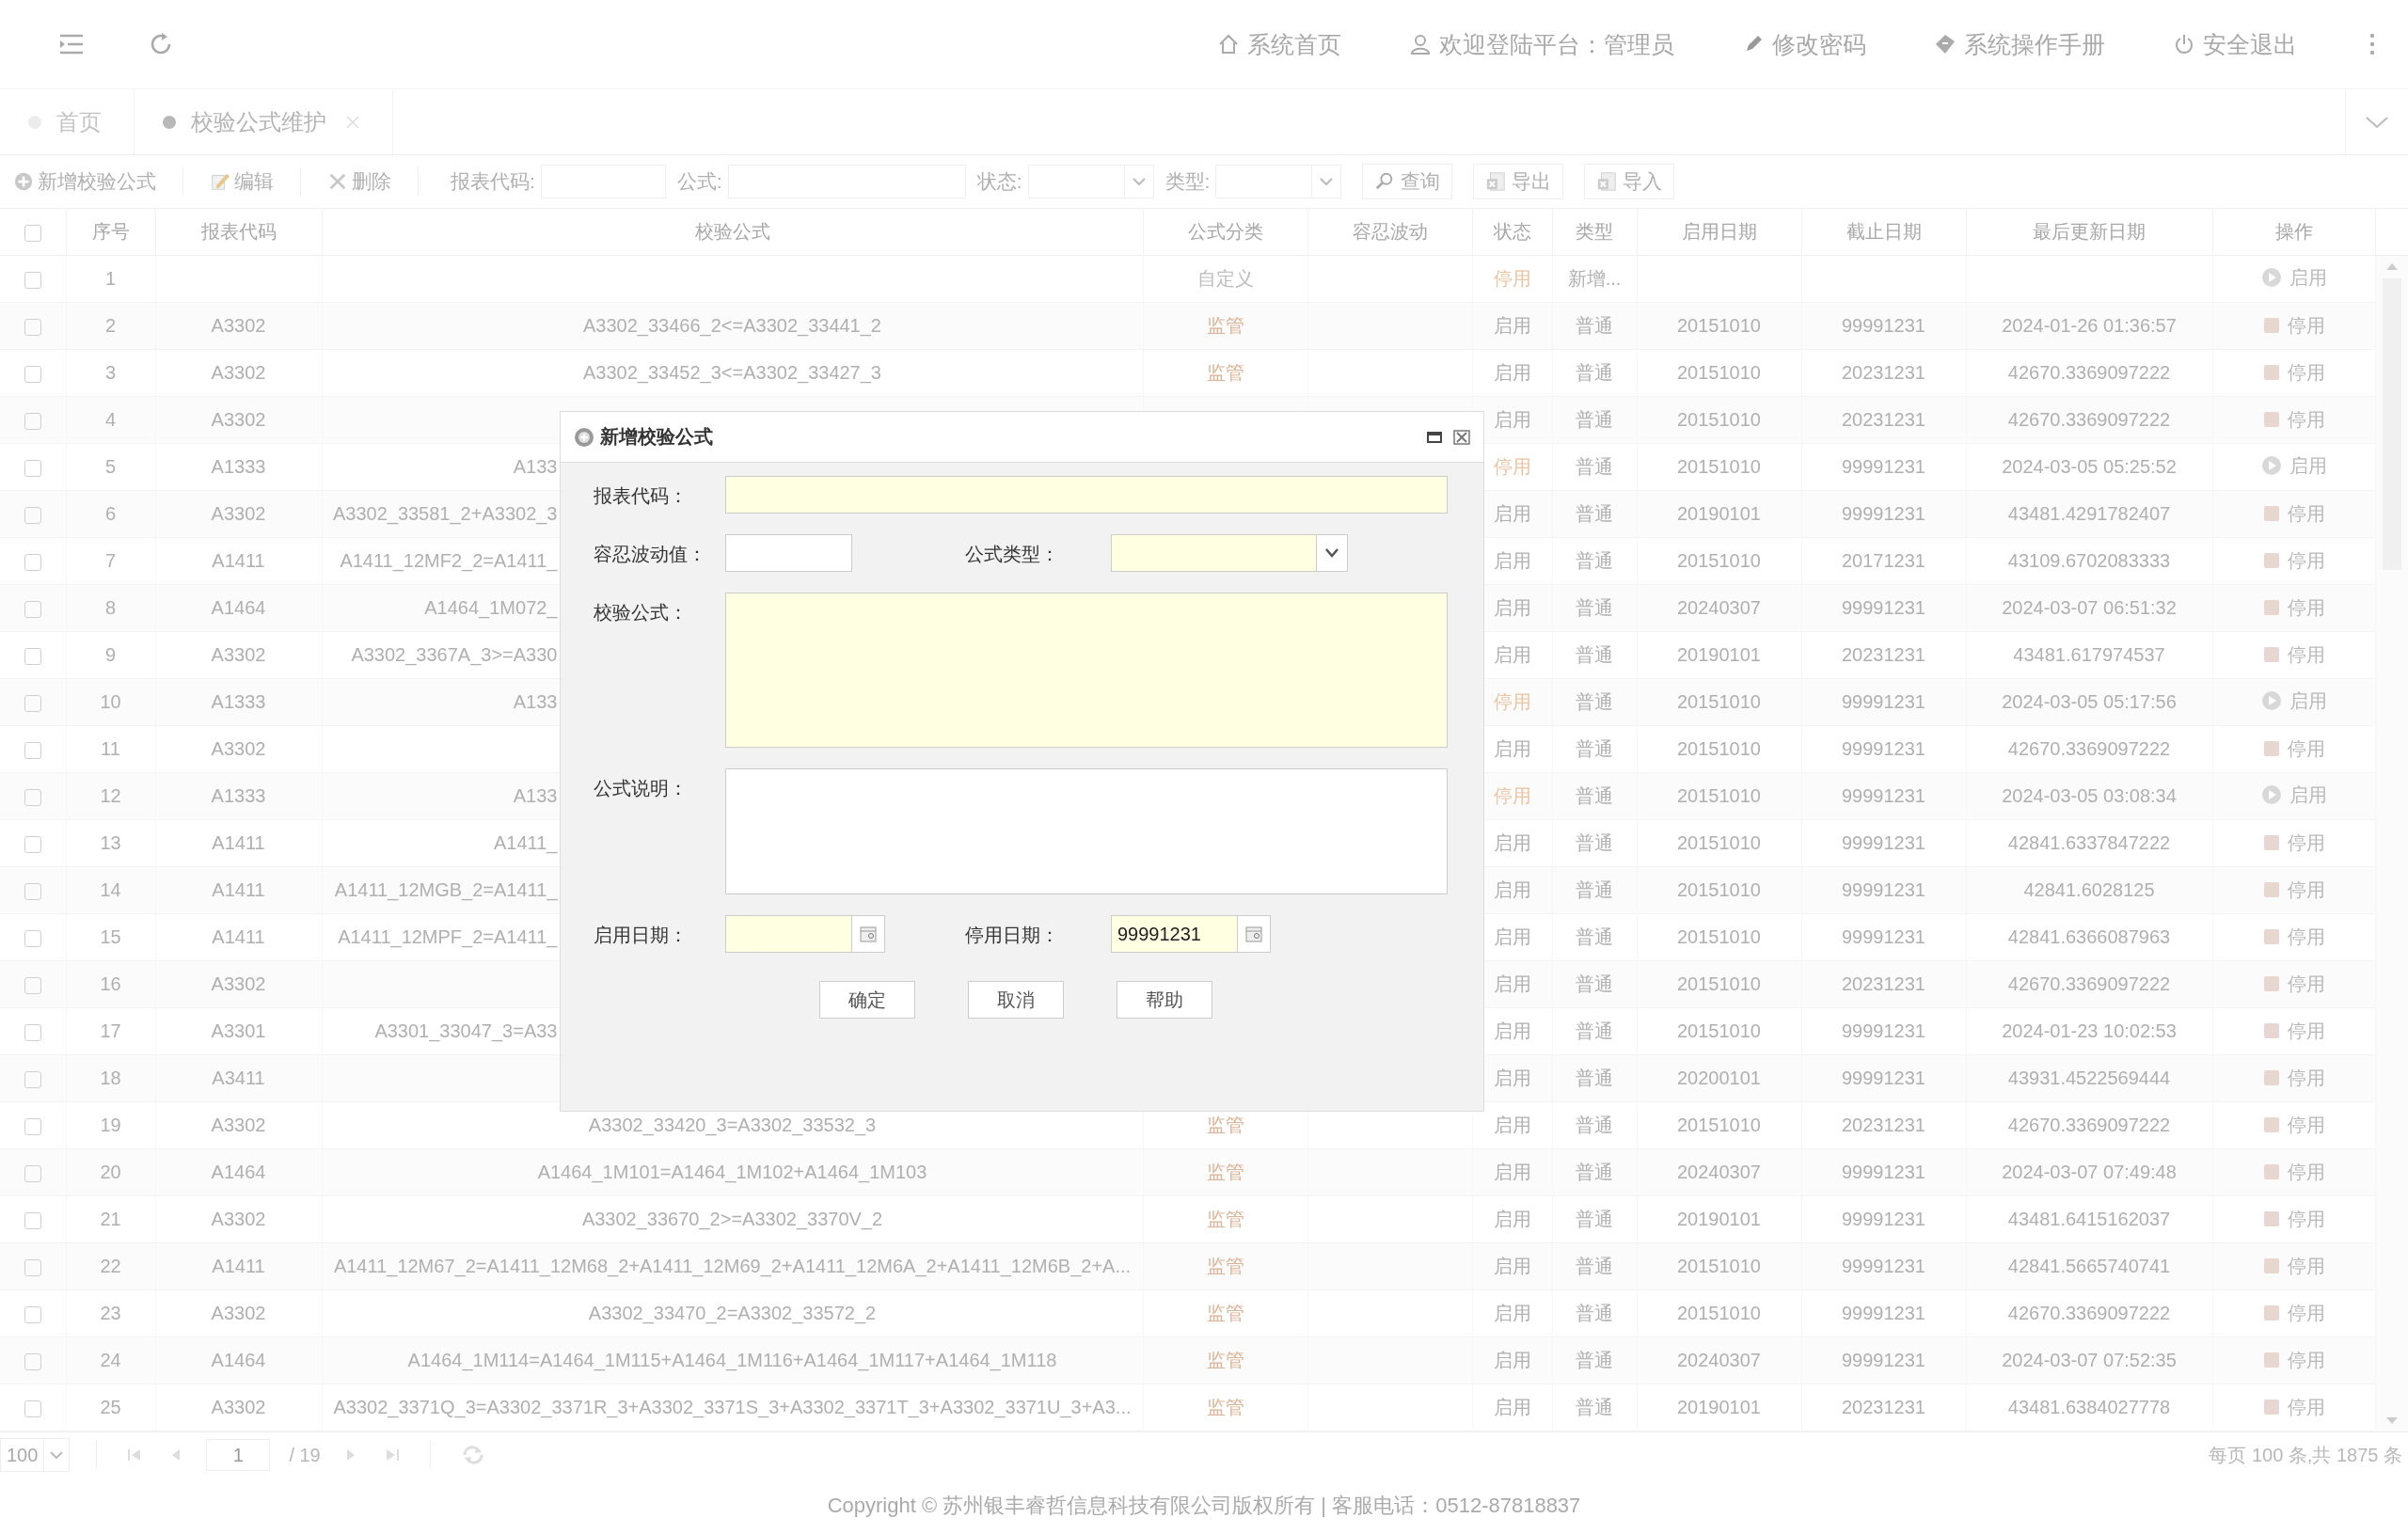  Describe the element at coordinates (867, 1000) in the screenshot. I see `dialog-button: 确定` at that location.